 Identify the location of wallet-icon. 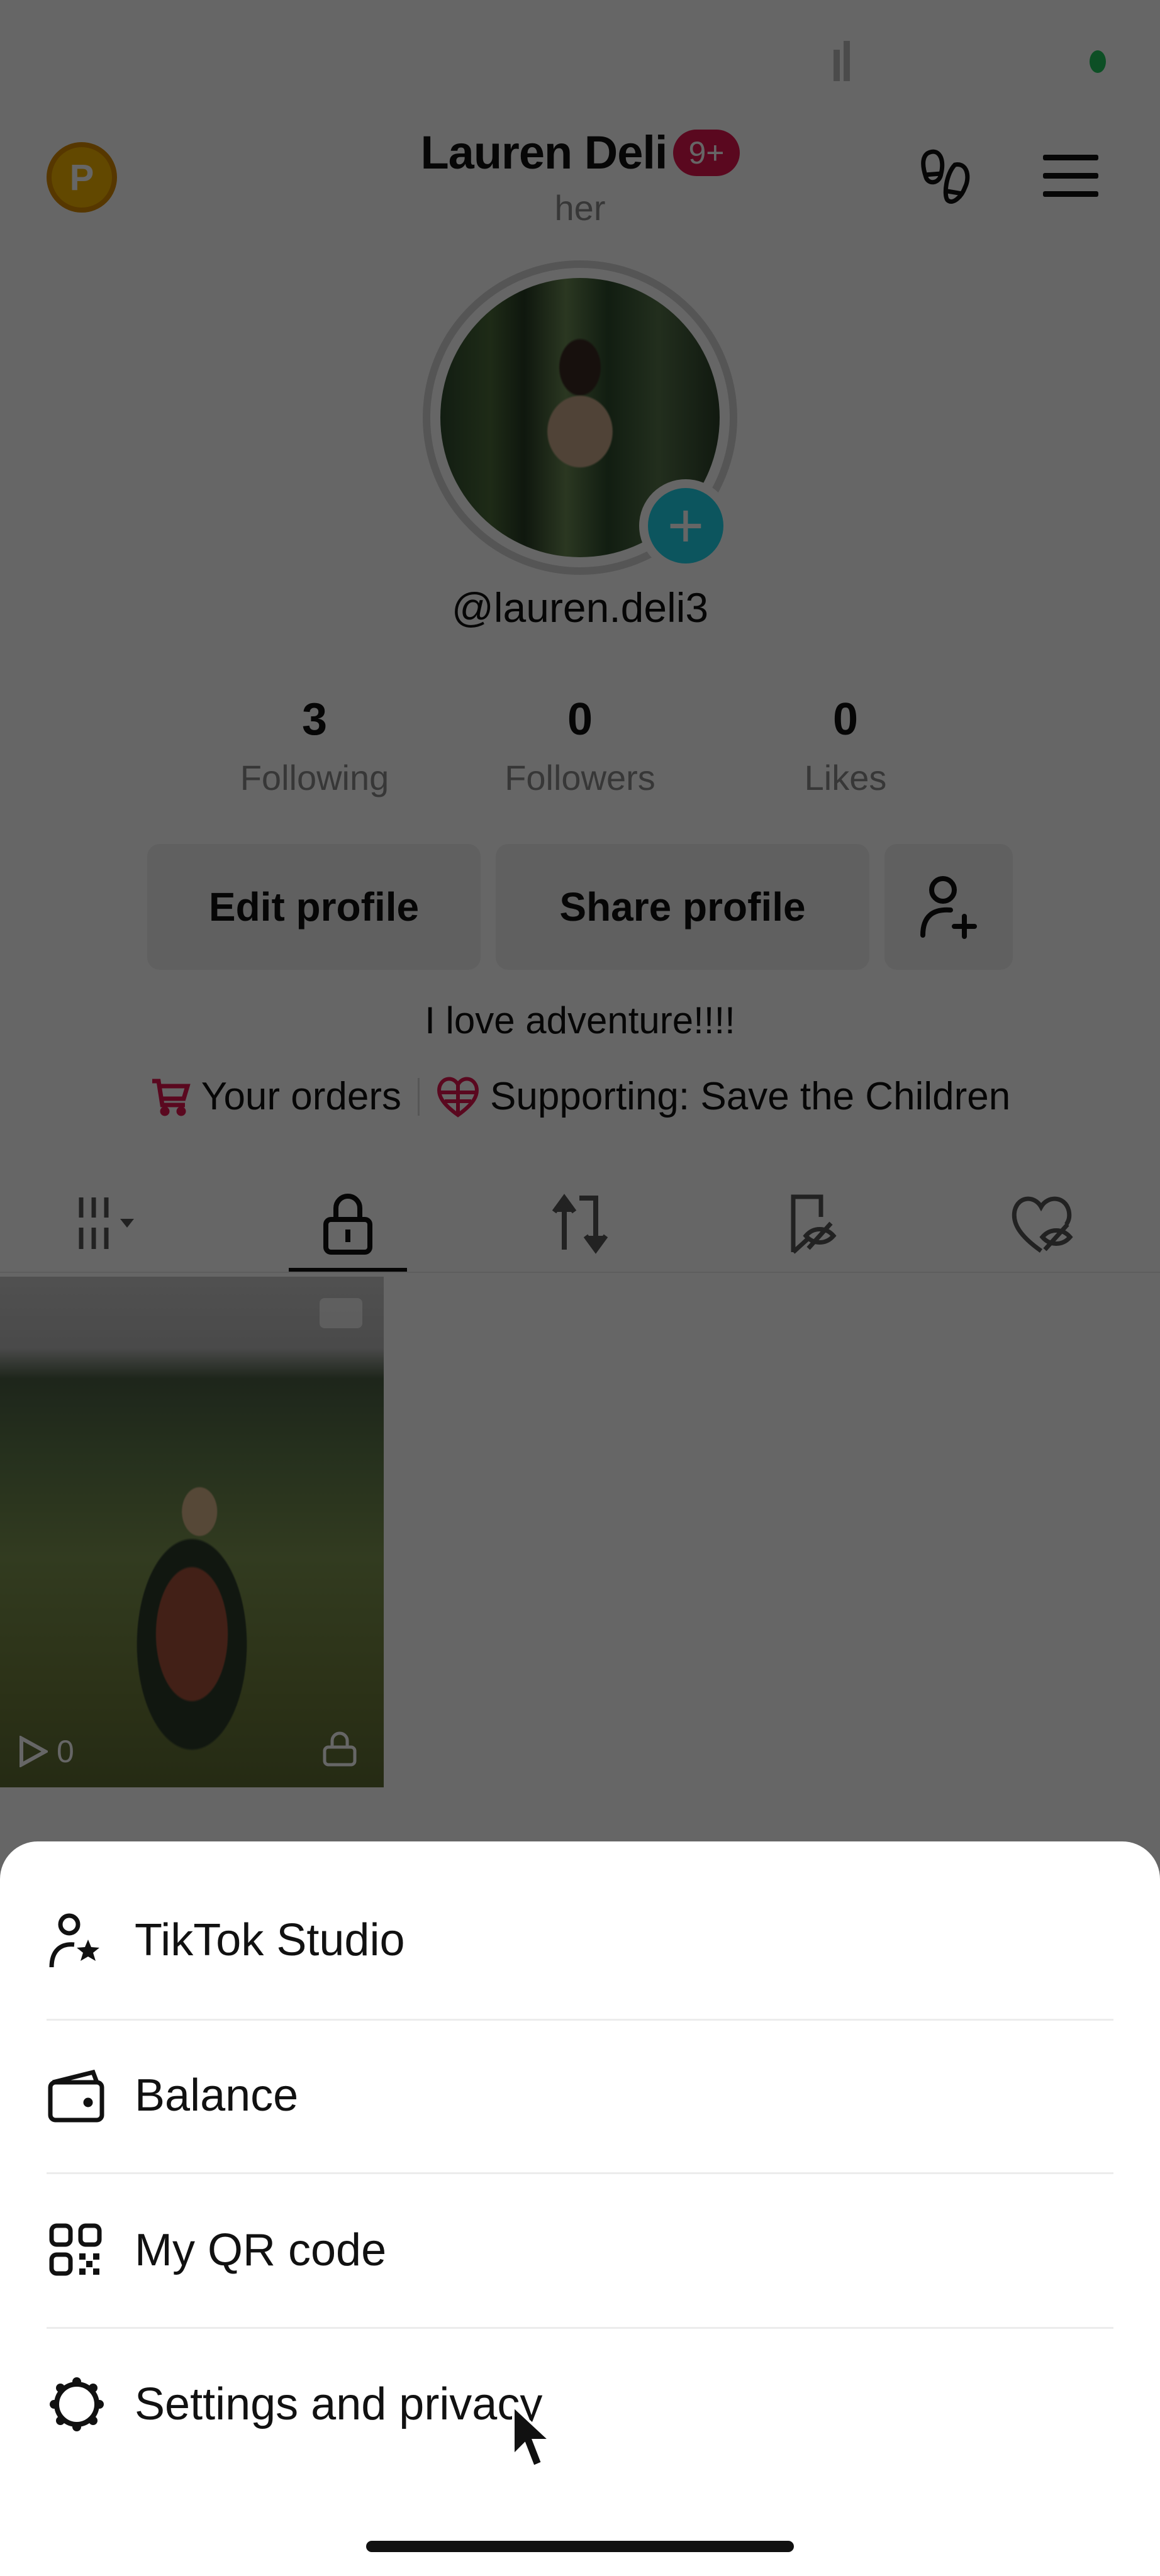
(76, 2096).